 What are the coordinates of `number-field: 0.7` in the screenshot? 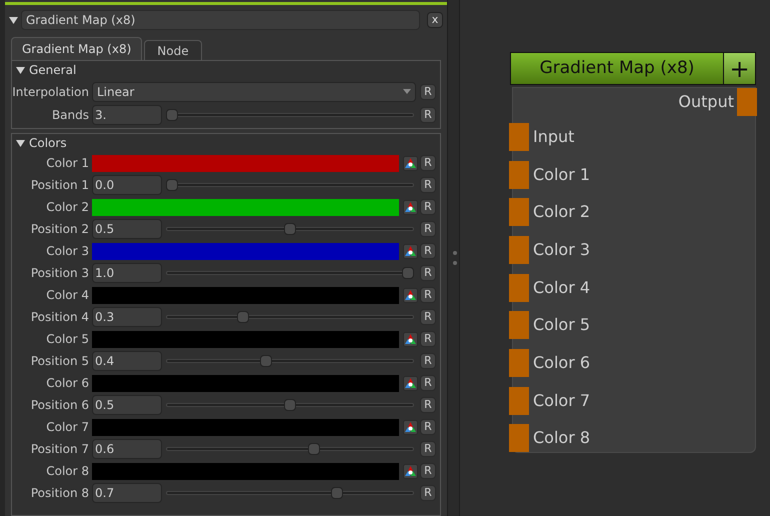 It's located at (127, 493).